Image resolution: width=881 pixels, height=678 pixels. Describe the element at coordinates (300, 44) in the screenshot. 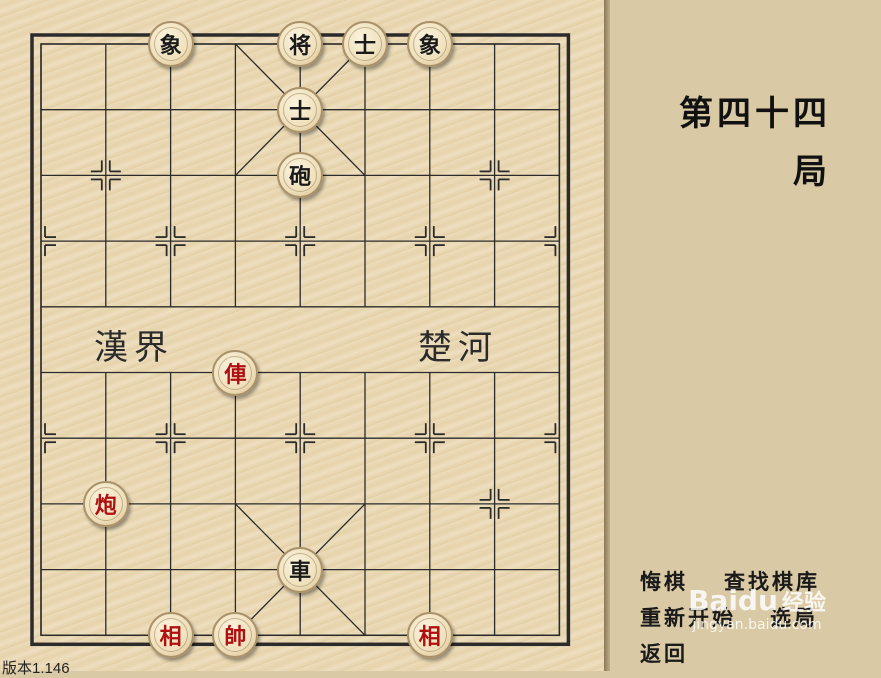

I see `piece-black: 将` at that location.